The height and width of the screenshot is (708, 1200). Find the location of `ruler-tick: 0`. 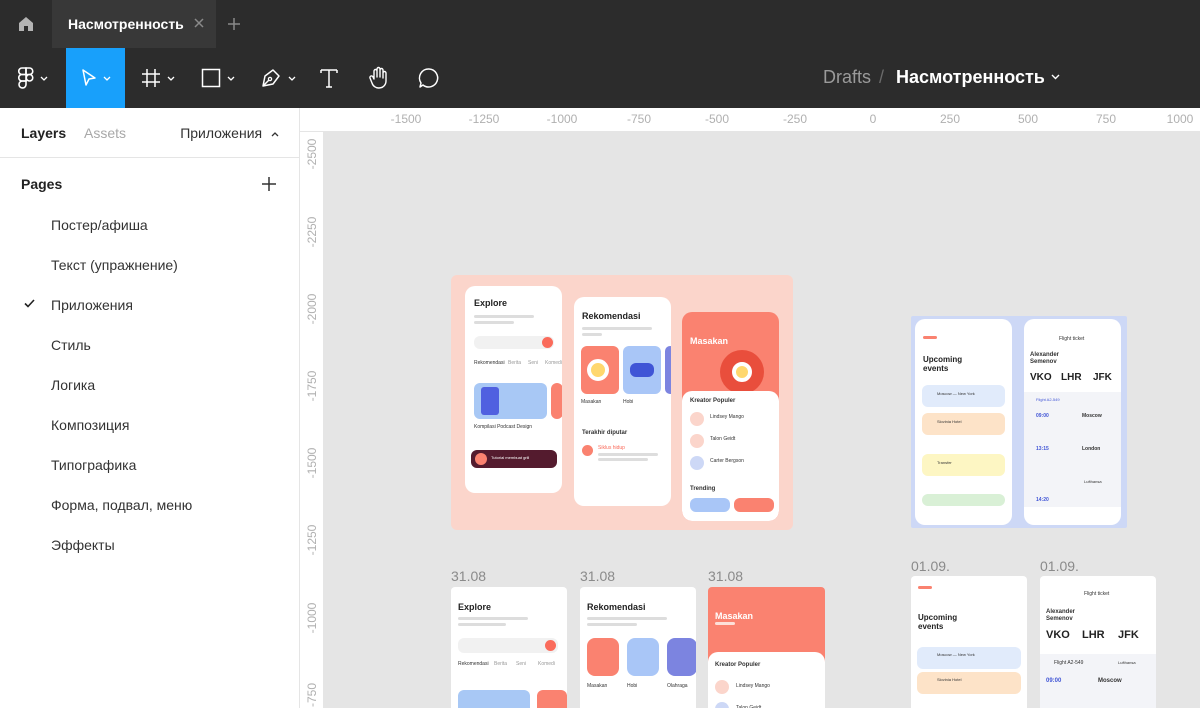

ruler-tick: 0 is located at coordinates (873, 119).